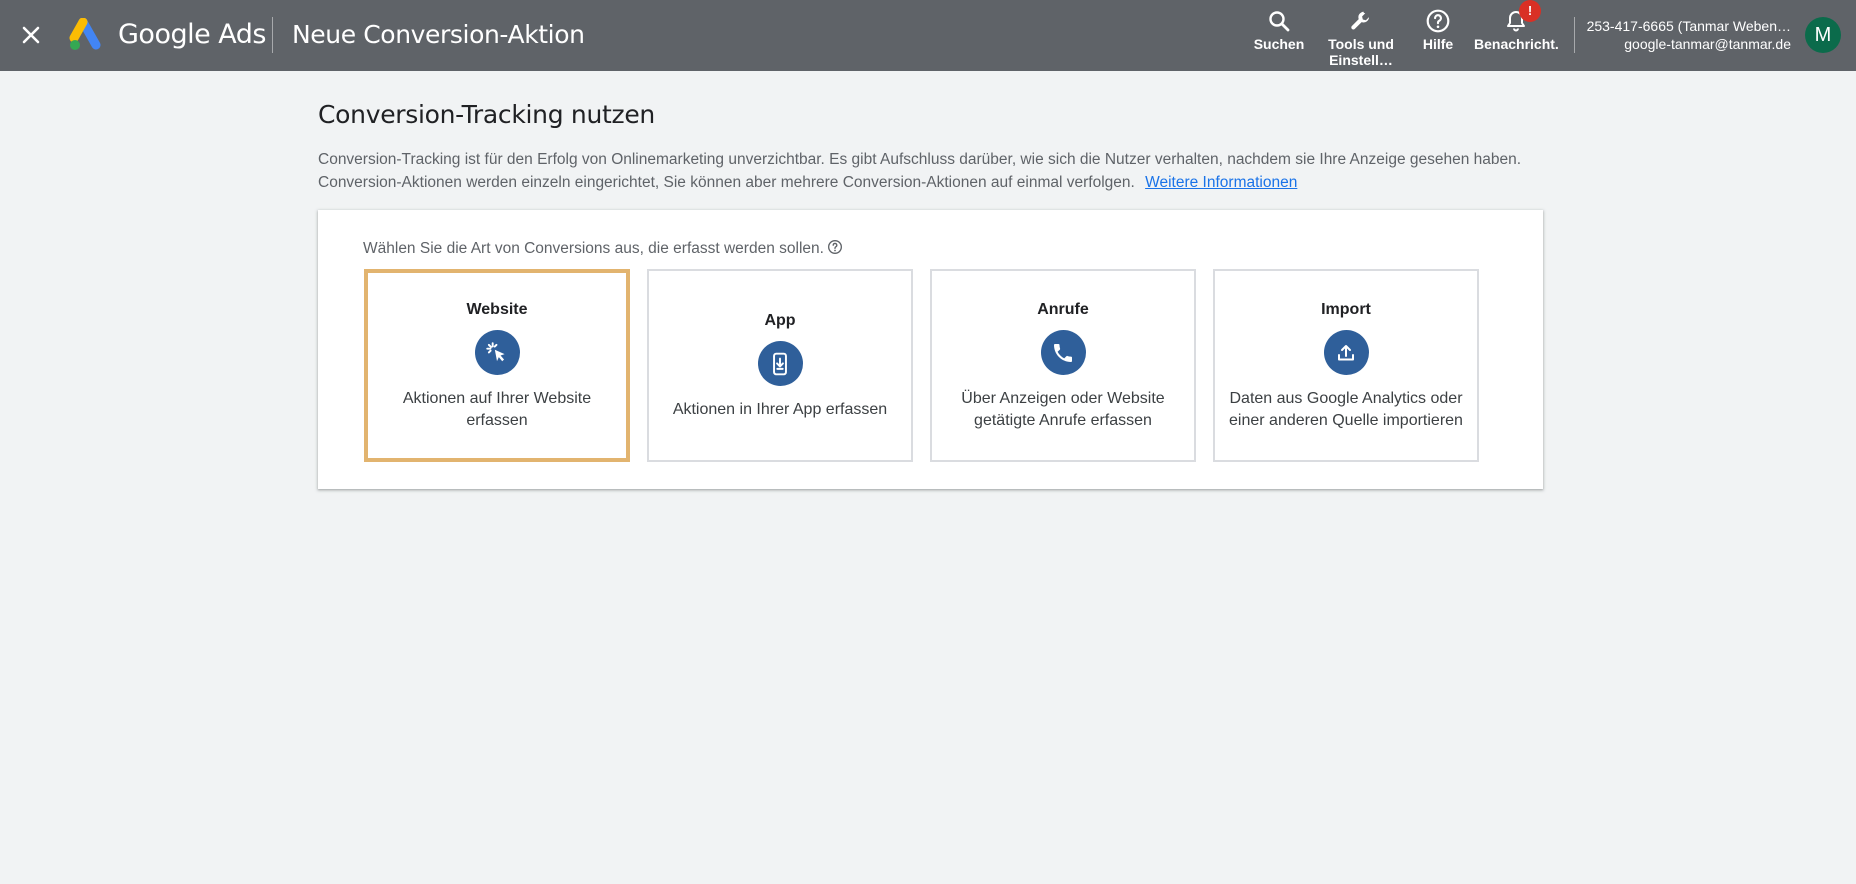  What do you see at coordinates (1279, 21) in the screenshot?
I see `search-icon` at bounding box center [1279, 21].